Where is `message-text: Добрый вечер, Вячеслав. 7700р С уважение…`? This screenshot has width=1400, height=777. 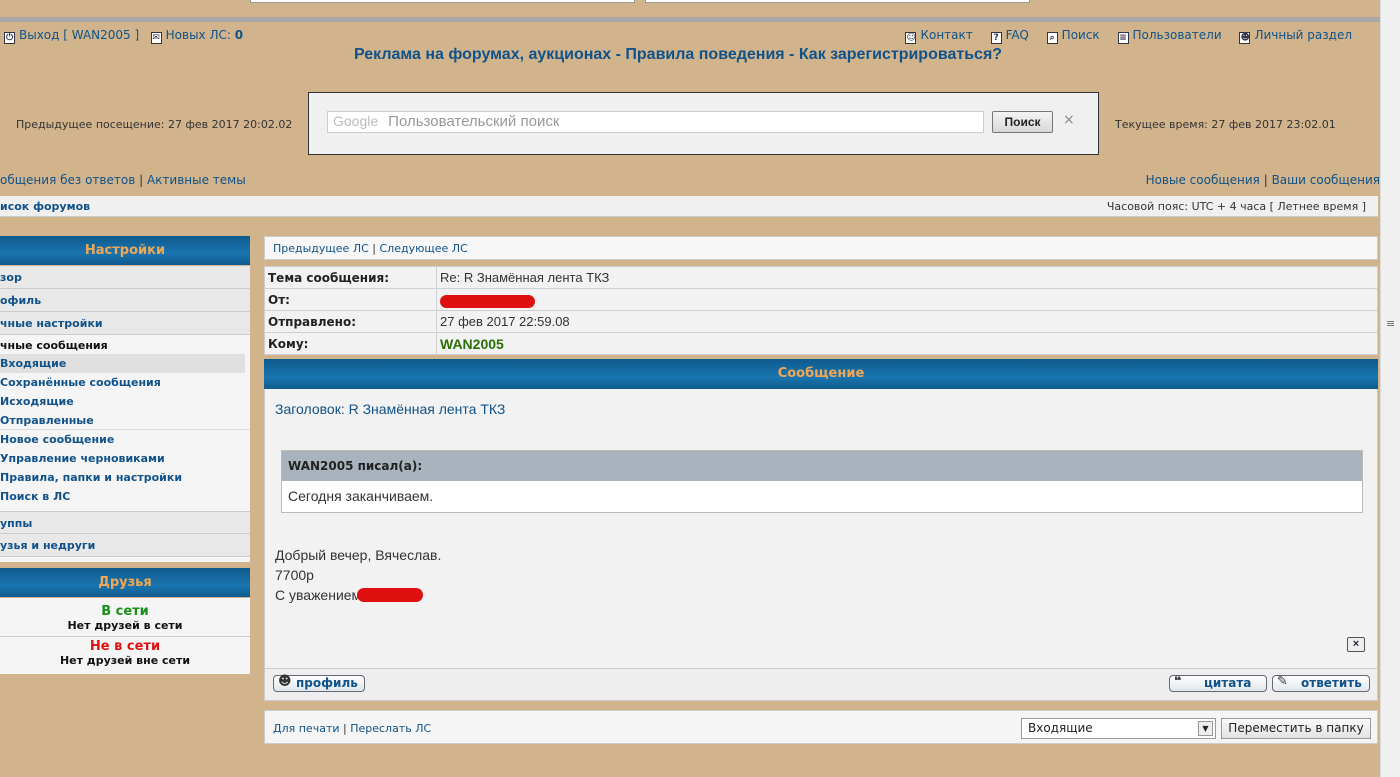 message-text: Добрый вечер, Вячеслав. 7700р С уважение… is located at coordinates (358, 575).